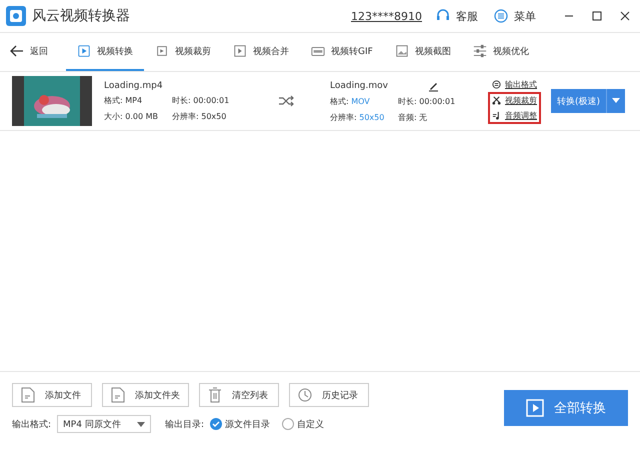 This screenshot has height=450, width=640. Describe the element at coordinates (105, 52) in the screenshot. I see `nav-tab: 视频转换` at that location.